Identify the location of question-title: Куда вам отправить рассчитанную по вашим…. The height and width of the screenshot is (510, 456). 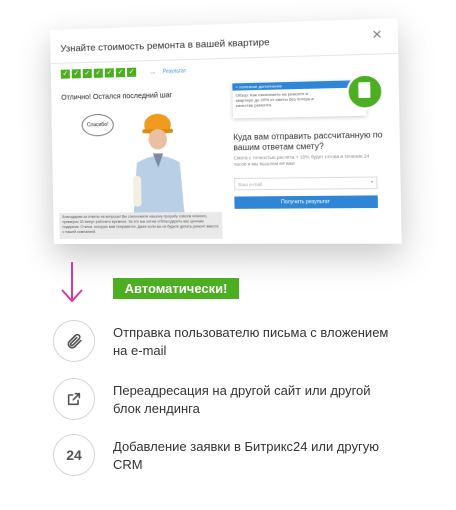
(308, 141).